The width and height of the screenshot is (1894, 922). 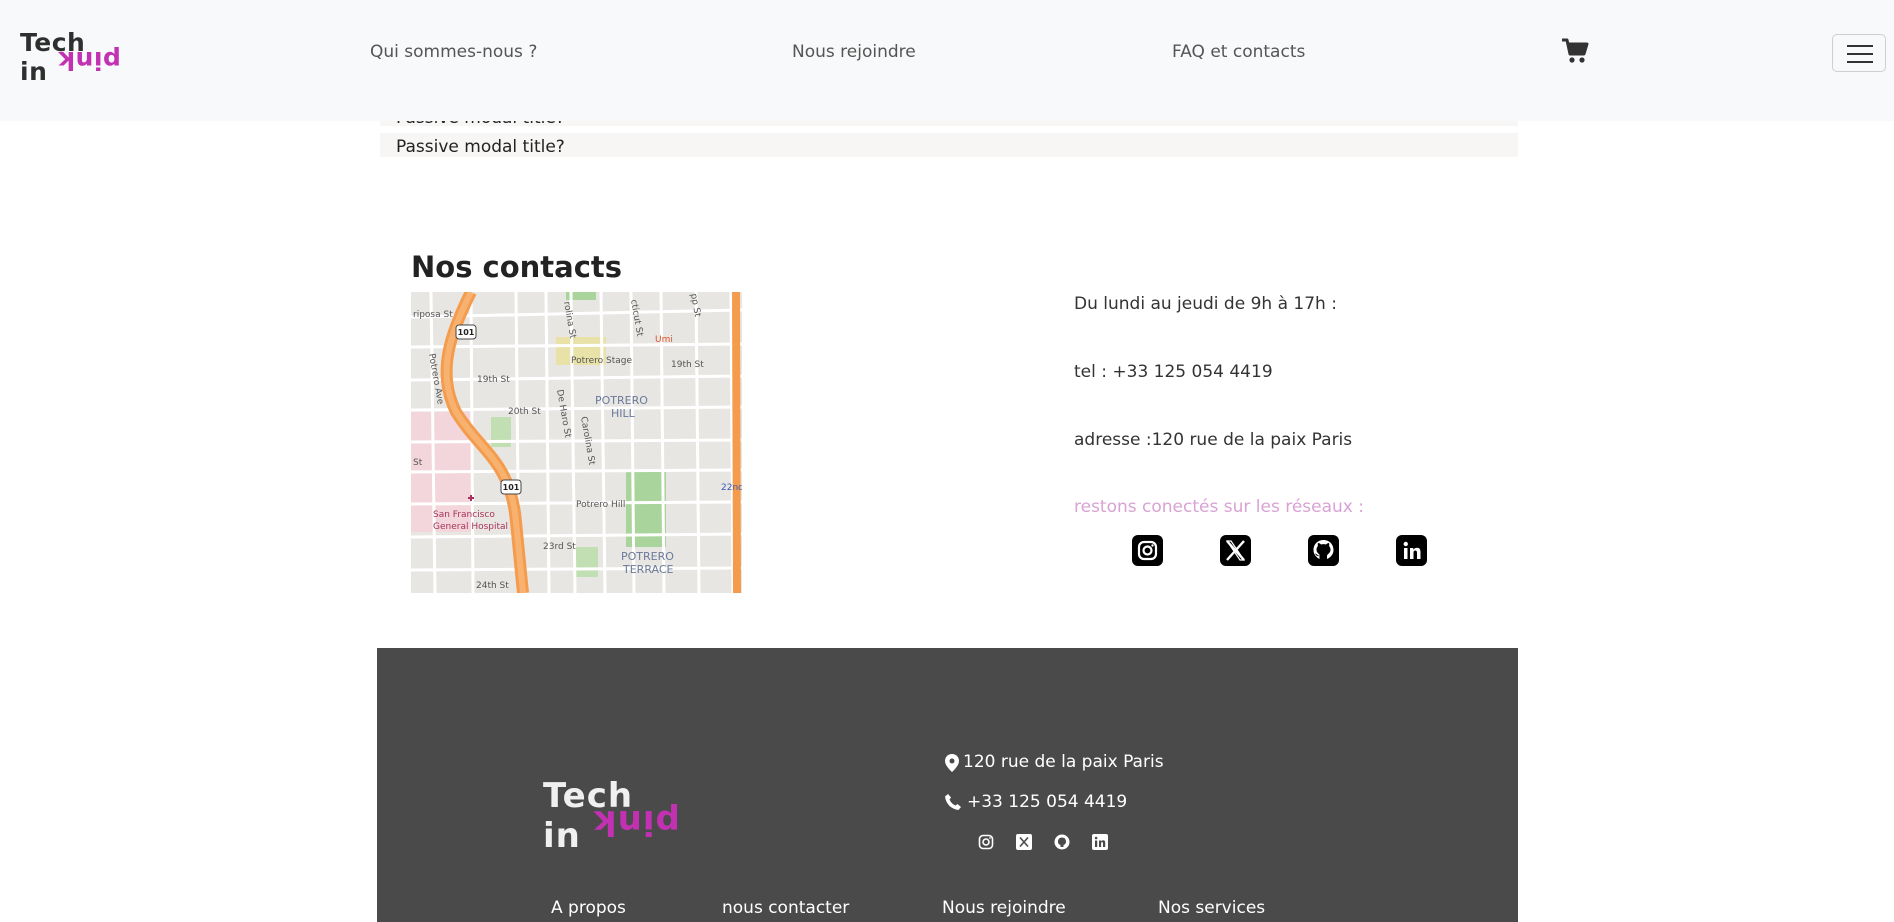 What do you see at coordinates (89, 60) in the screenshot?
I see `logo-text-bottom: pink` at bounding box center [89, 60].